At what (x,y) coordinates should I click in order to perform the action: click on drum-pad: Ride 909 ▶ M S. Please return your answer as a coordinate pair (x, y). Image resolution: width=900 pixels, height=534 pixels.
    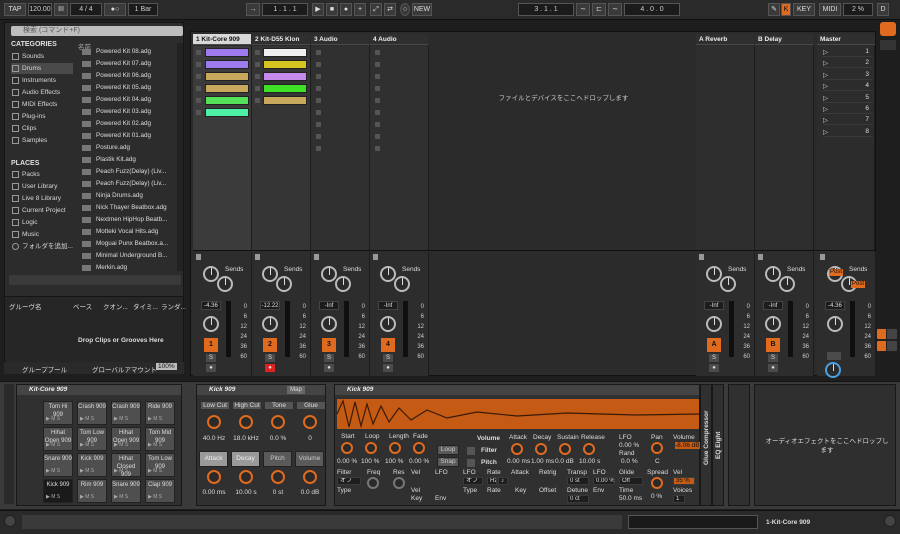
    Looking at the image, I should click on (160, 413).